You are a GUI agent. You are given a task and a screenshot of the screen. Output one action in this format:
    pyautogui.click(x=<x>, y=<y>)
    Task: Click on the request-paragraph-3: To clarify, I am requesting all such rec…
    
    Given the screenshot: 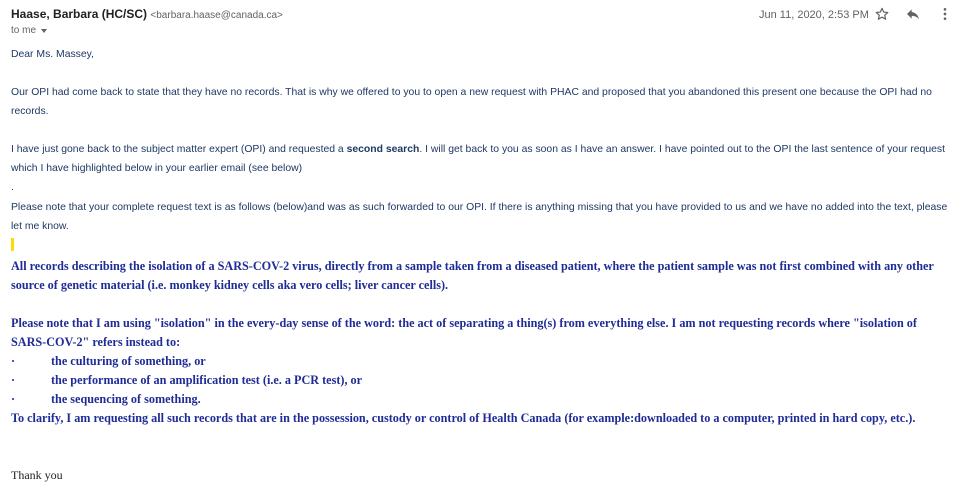 What is the action you would take?
    pyautogui.click(x=463, y=418)
    